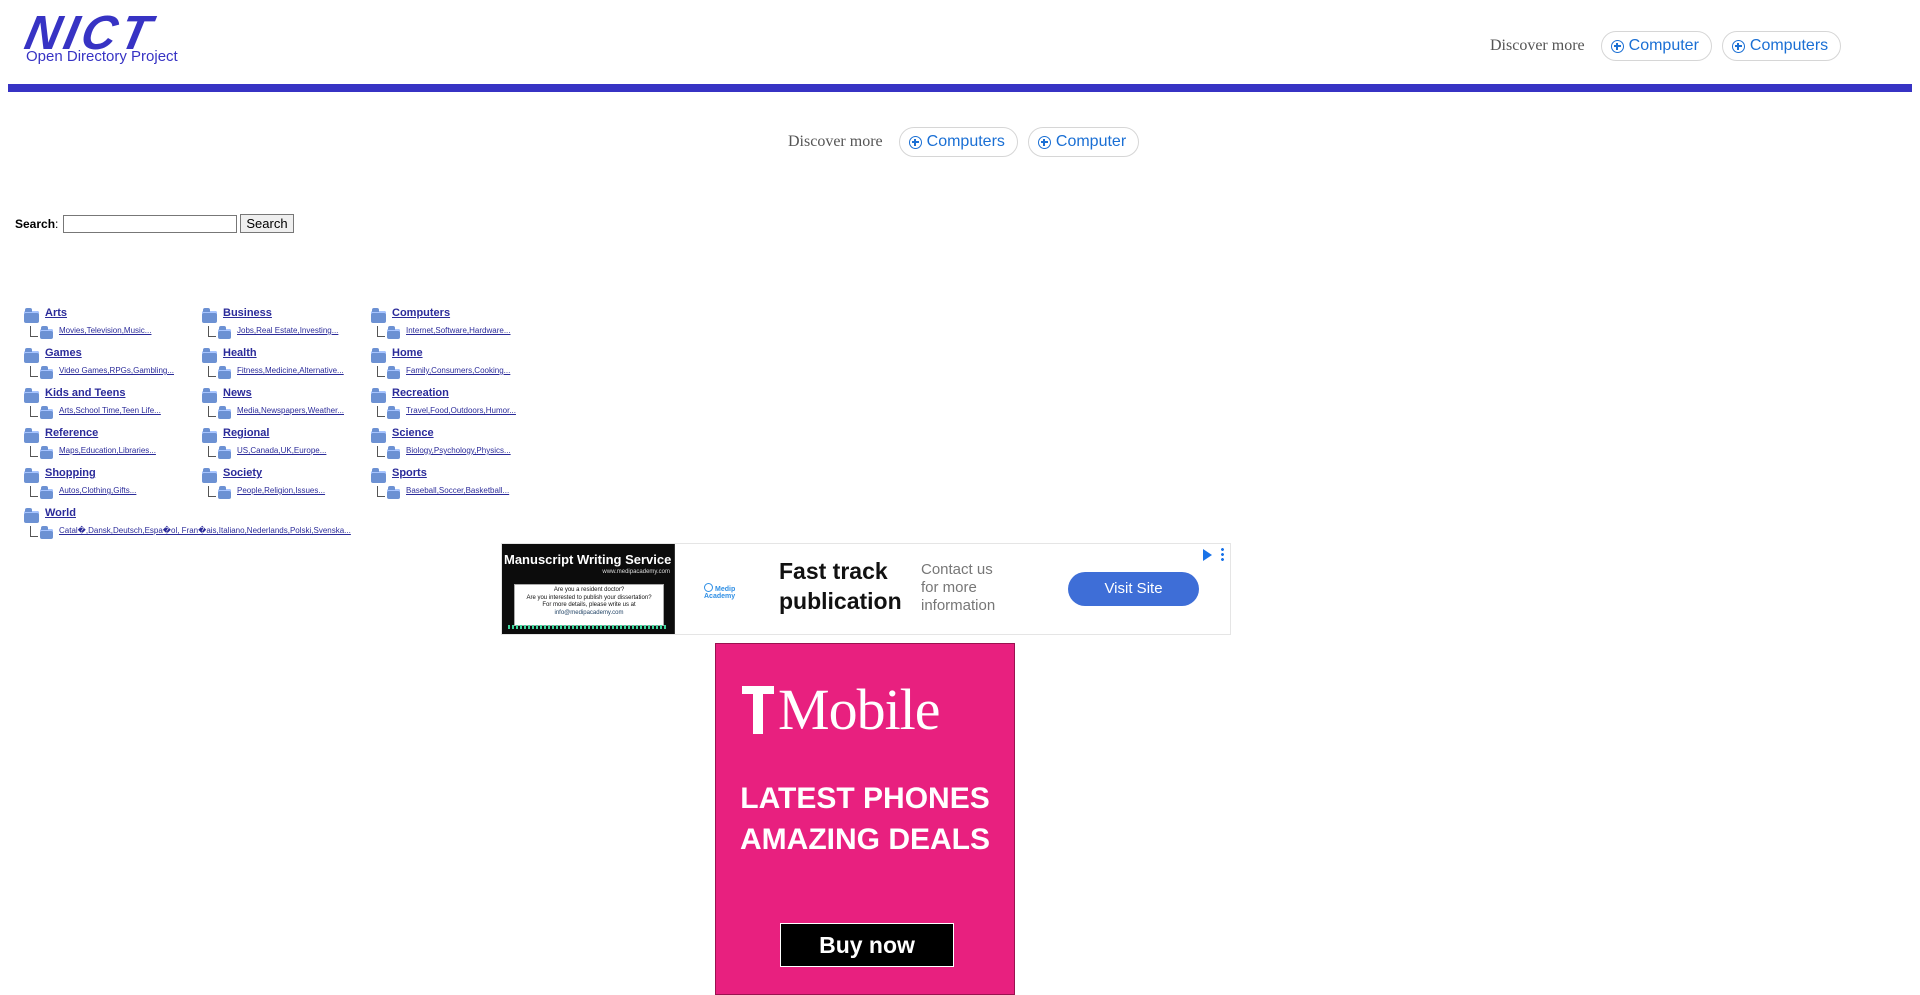 This screenshot has height=995, width=1920. What do you see at coordinates (960, 88) in the screenshot?
I see `header-divider-bar` at bounding box center [960, 88].